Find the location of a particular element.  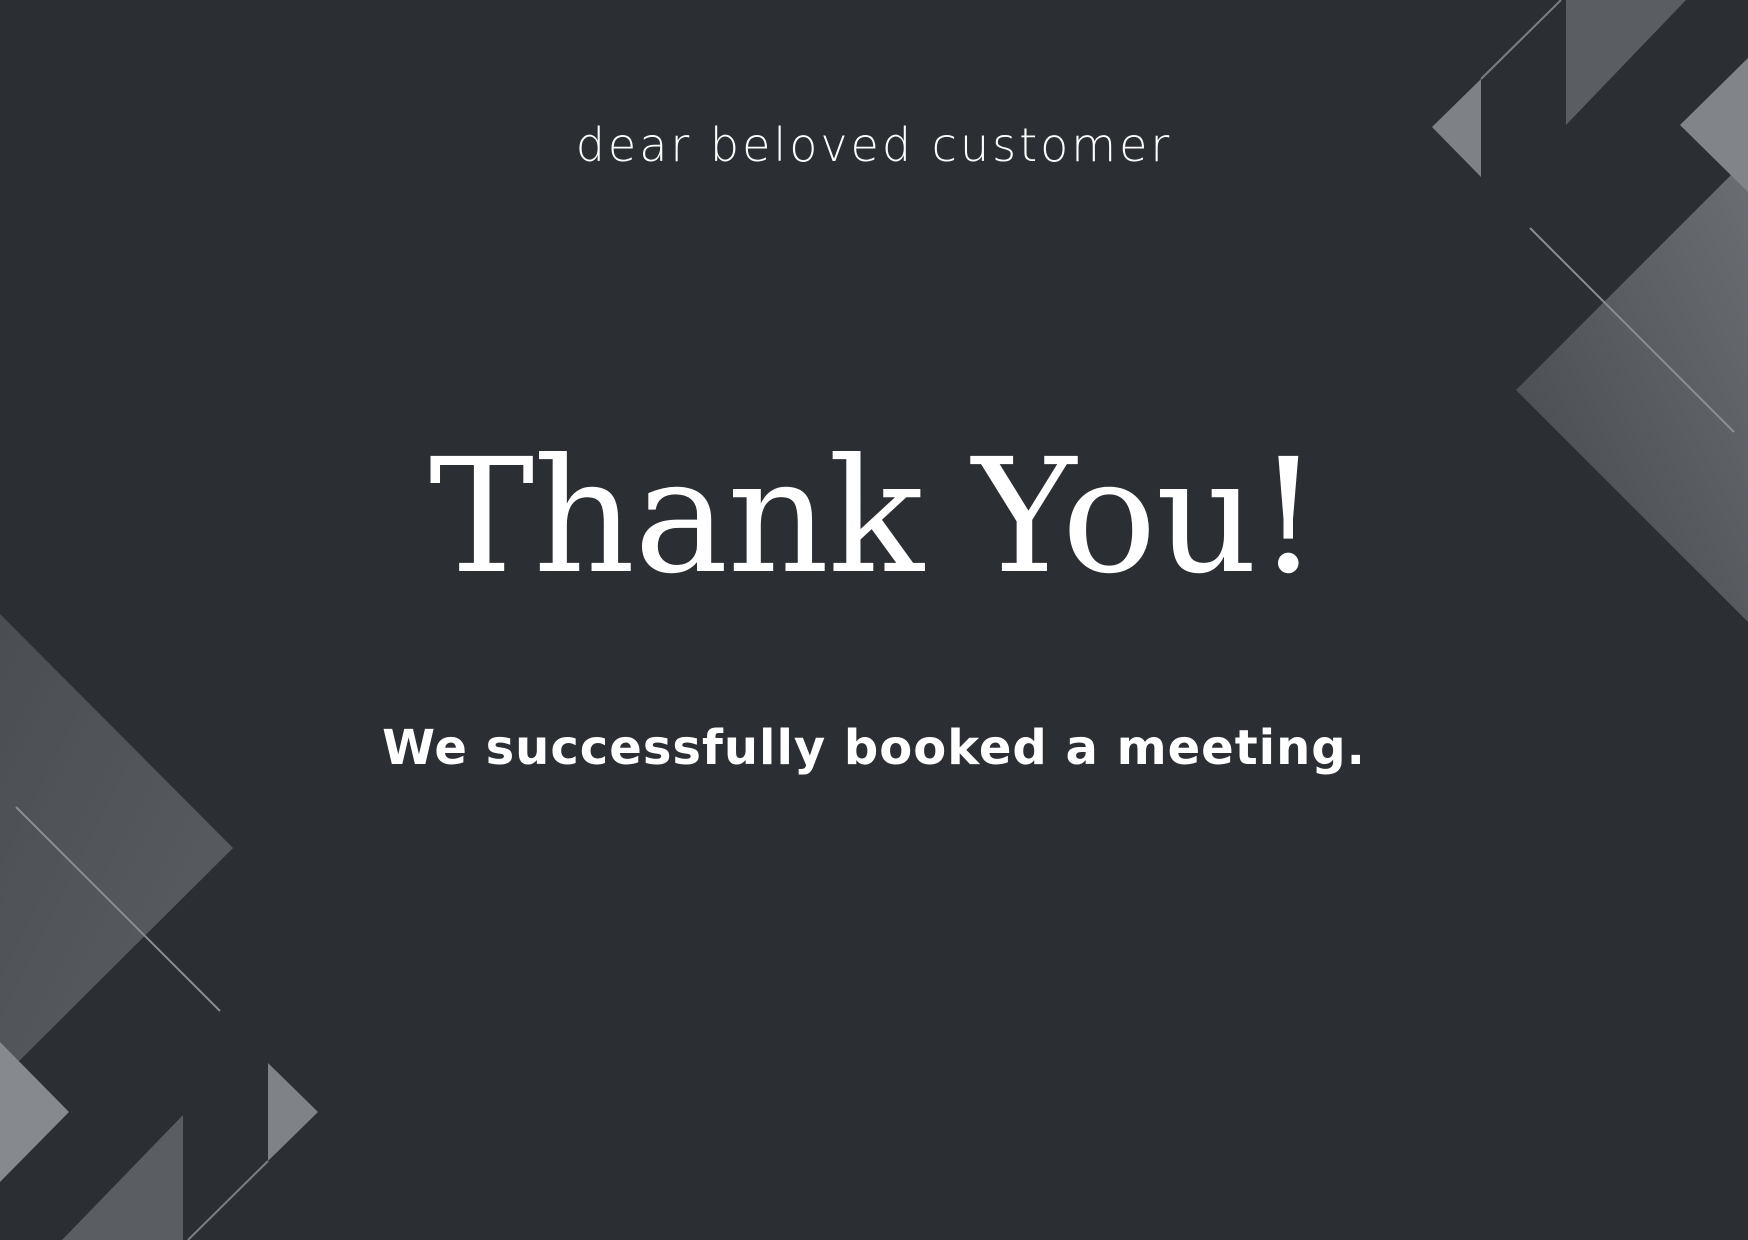

thank-you-headline: Thank You! is located at coordinates (874, 517).